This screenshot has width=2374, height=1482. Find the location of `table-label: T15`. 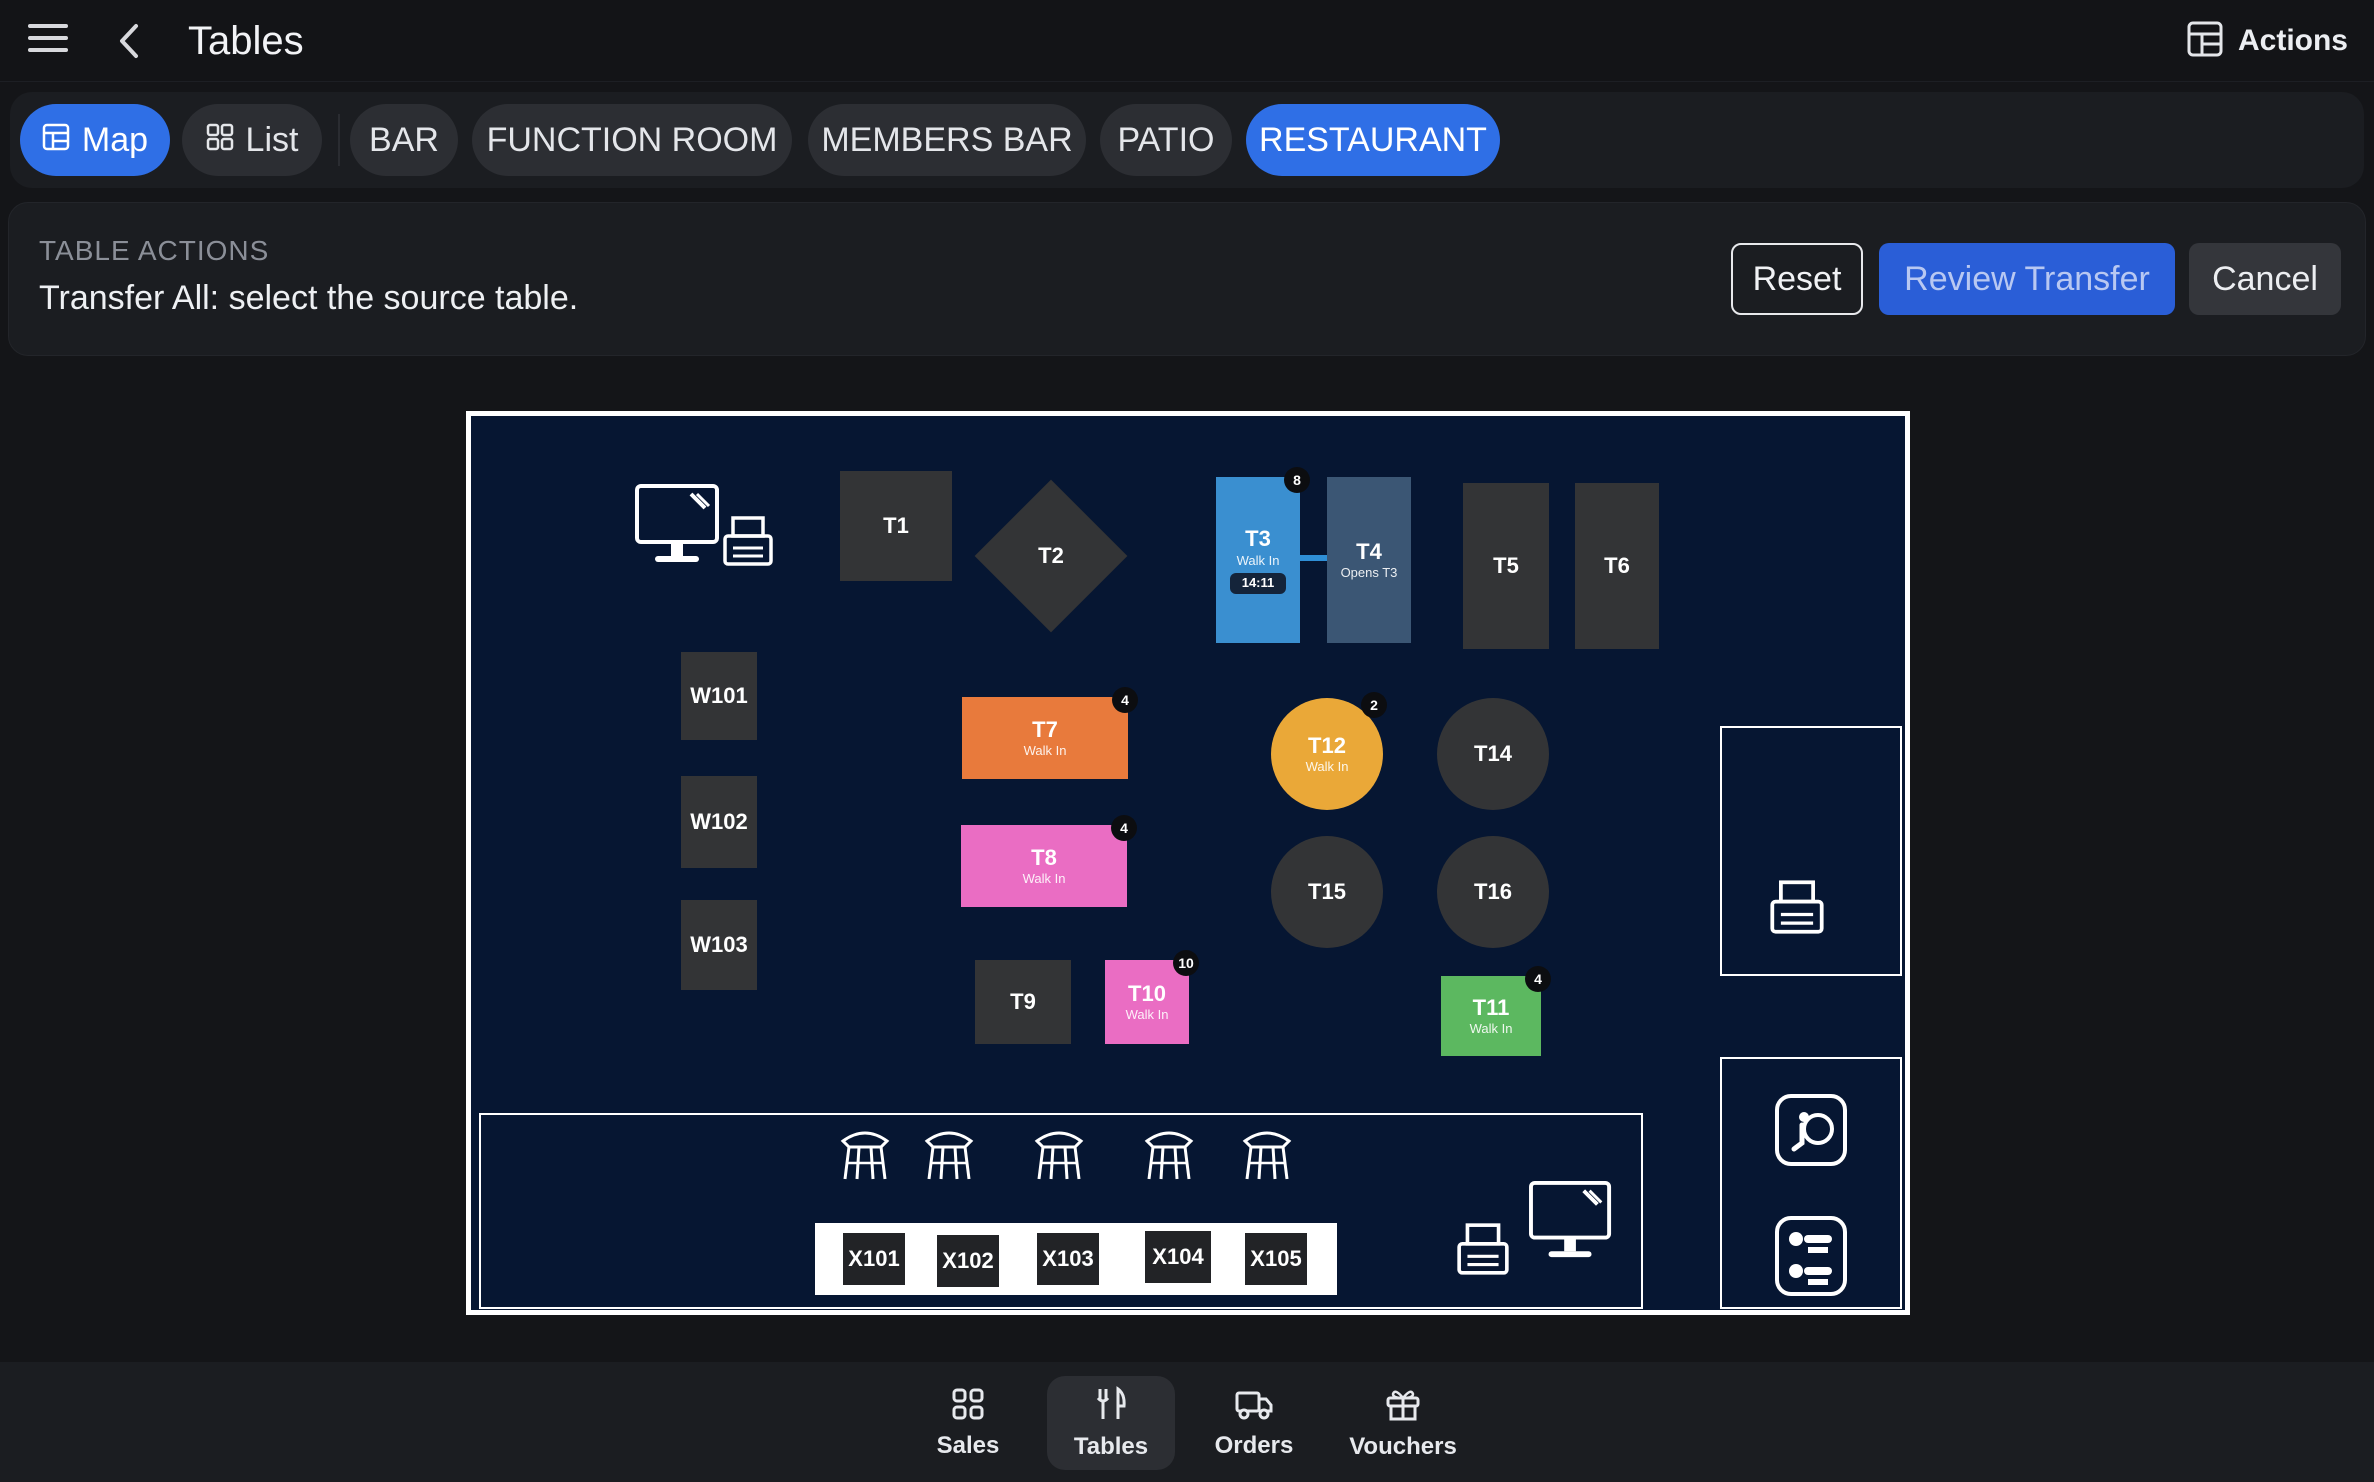

table-label: T15 is located at coordinates (1327, 892).